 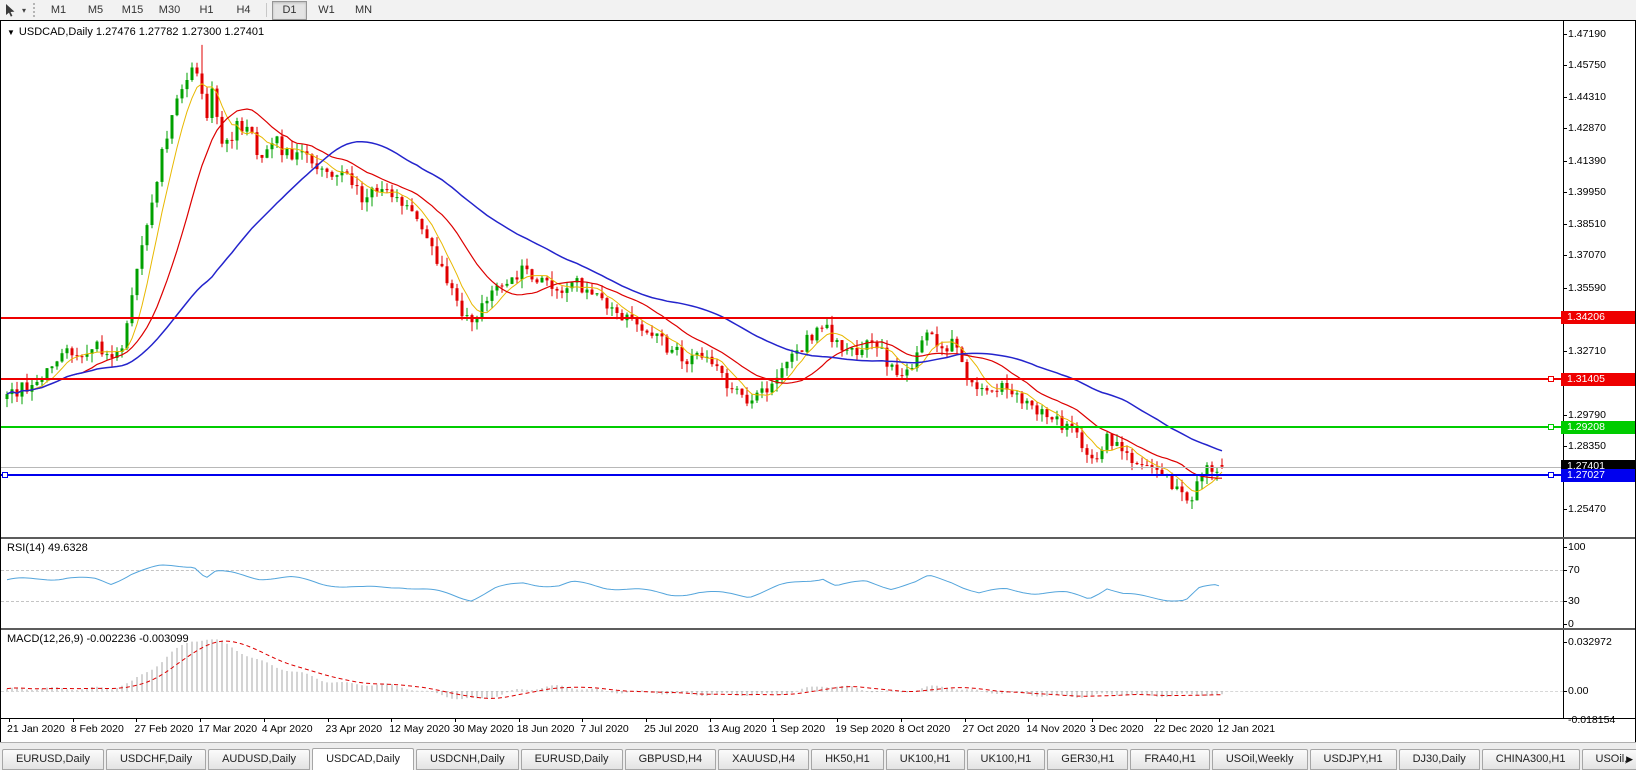 What do you see at coordinates (1246, 729) in the screenshot?
I see `date-axis-label: 12 Jan 2021` at bounding box center [1246, 729].